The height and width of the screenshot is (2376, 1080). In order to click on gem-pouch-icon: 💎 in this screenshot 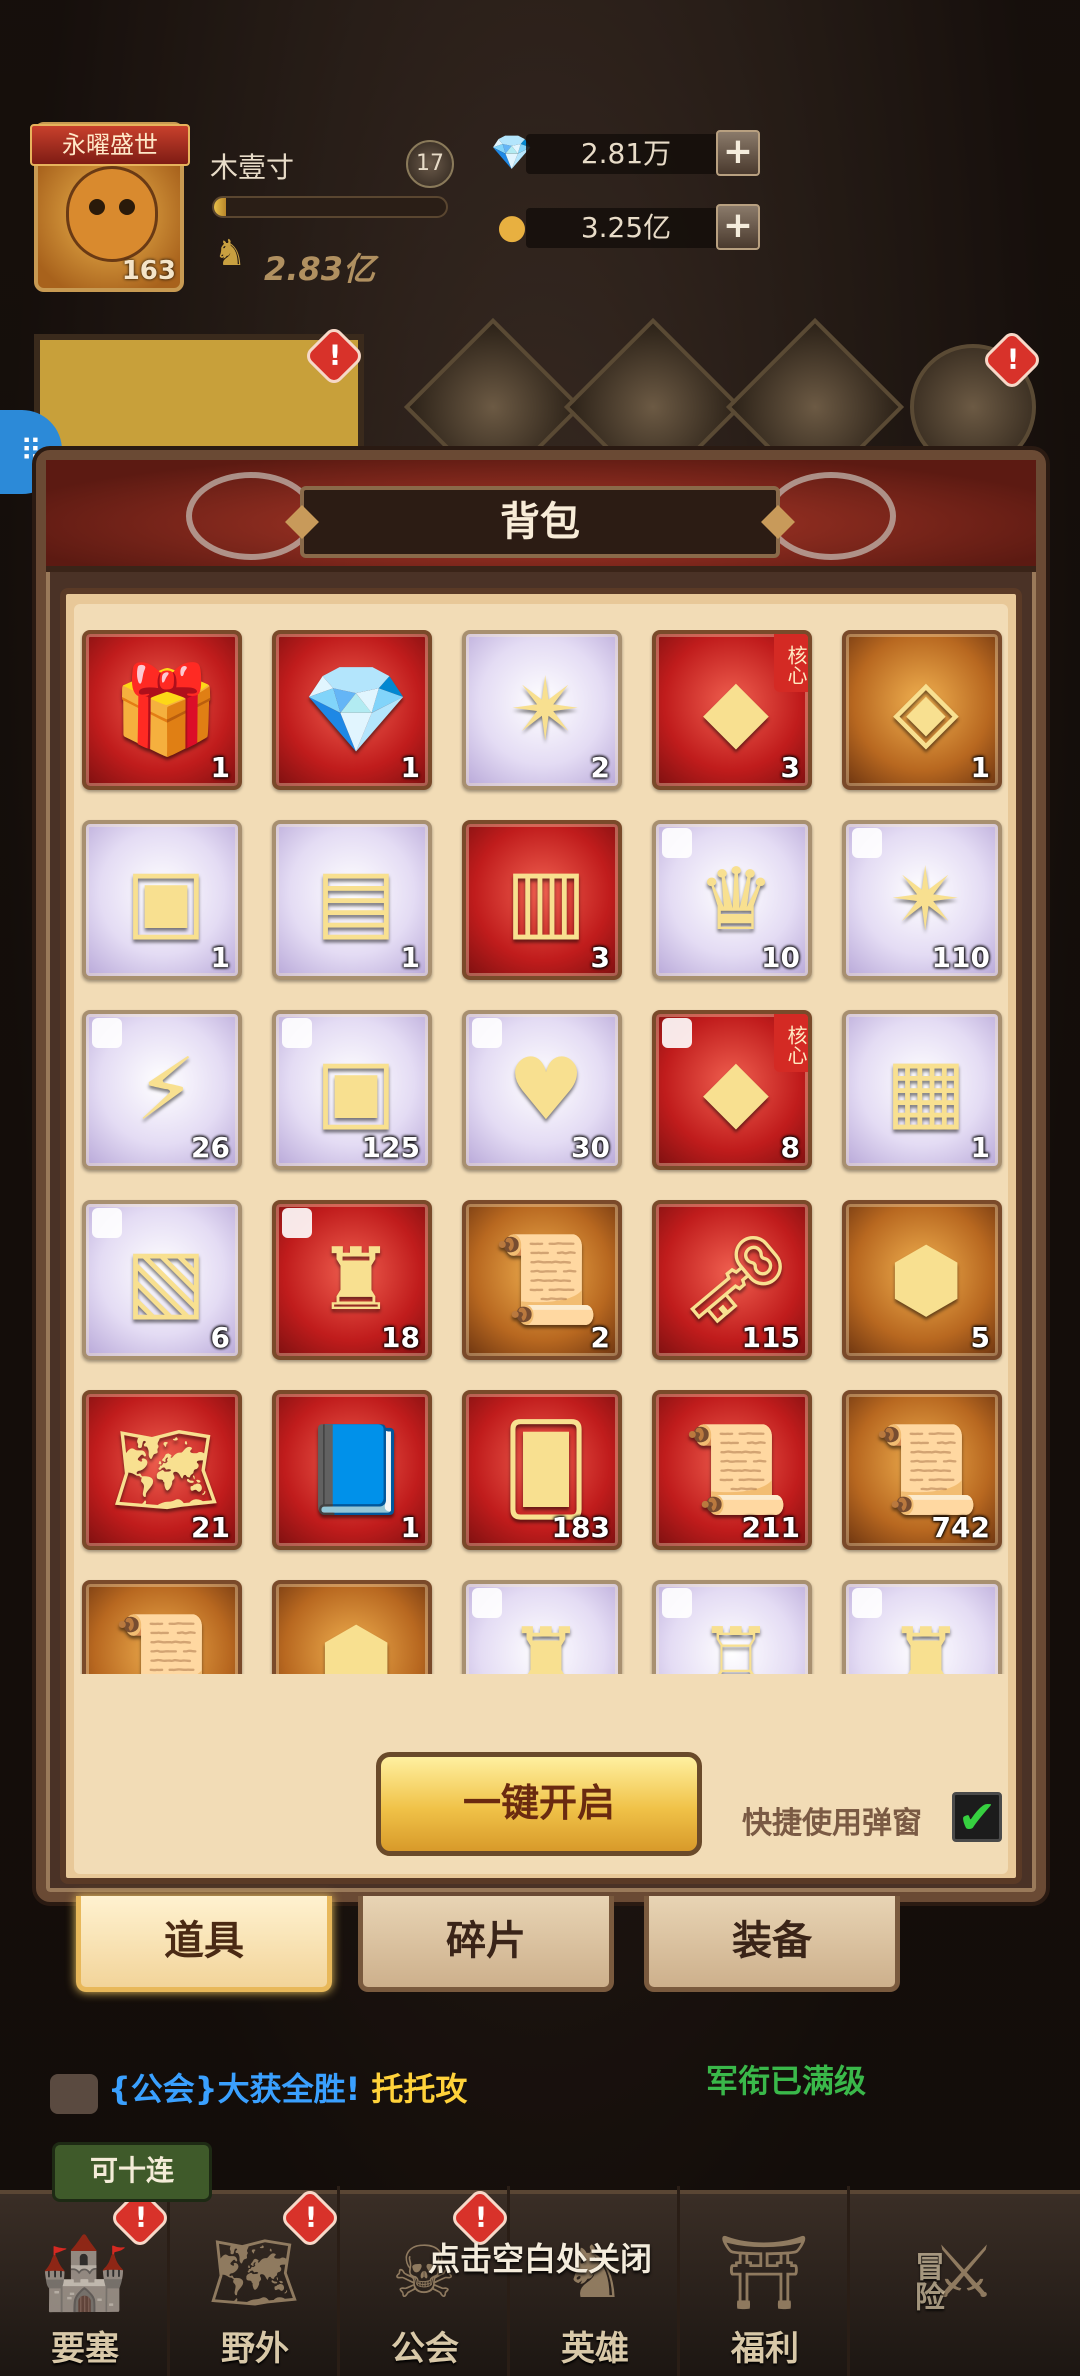, I will do `click(356, 710)`.